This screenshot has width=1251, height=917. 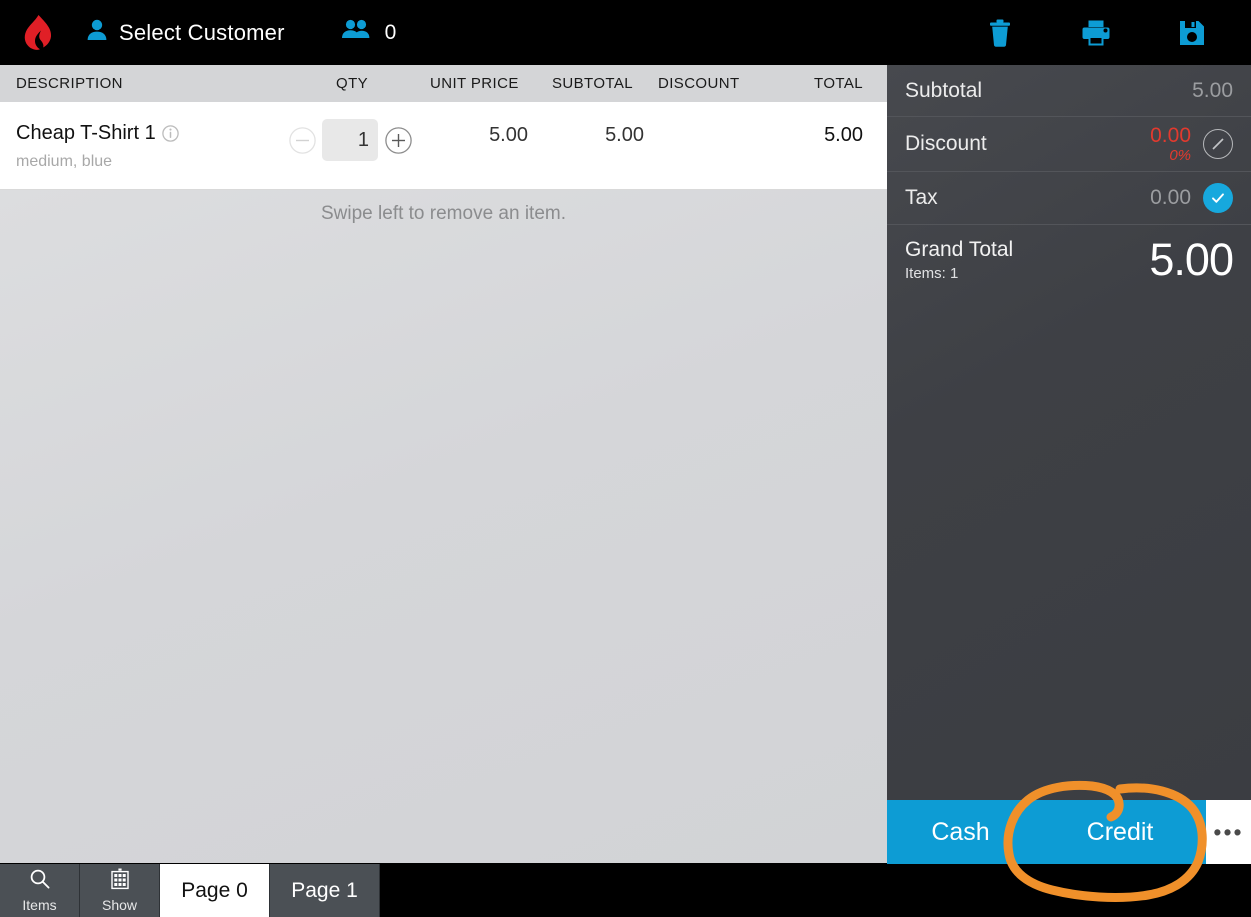 What do you see at coordinates (921, 197) in the screenshot?
I see `tax-label: Tax` at bounding box center [921, 197].